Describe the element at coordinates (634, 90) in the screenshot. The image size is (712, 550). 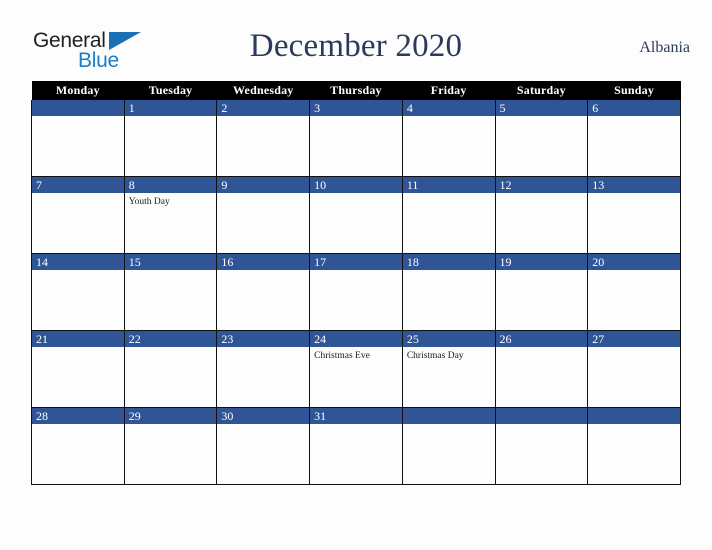
I see `weekday-header-sunday: Sunday` at that location.